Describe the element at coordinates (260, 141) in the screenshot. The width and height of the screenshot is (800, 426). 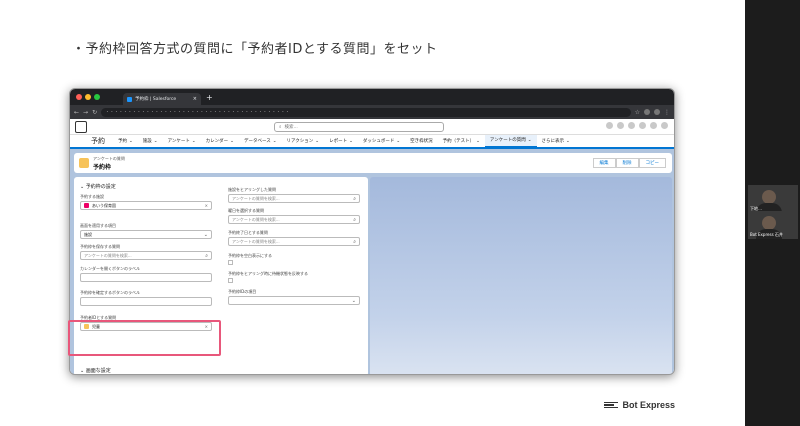
I see `nav-item-database: データベース ⌄` at that location.